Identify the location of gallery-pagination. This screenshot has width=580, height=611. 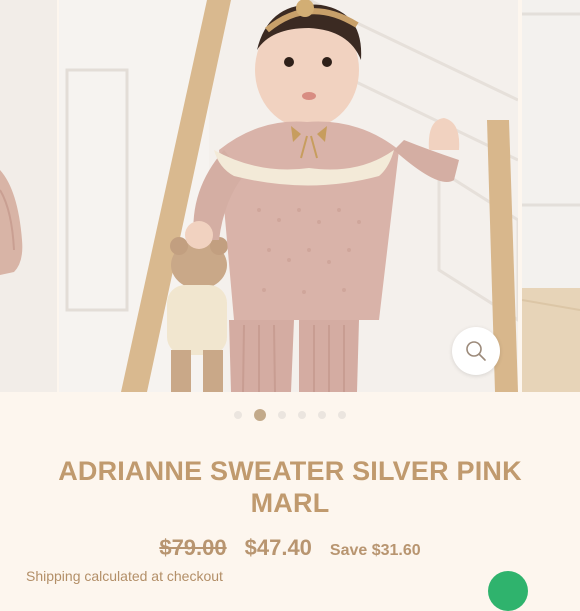
(290, 415).